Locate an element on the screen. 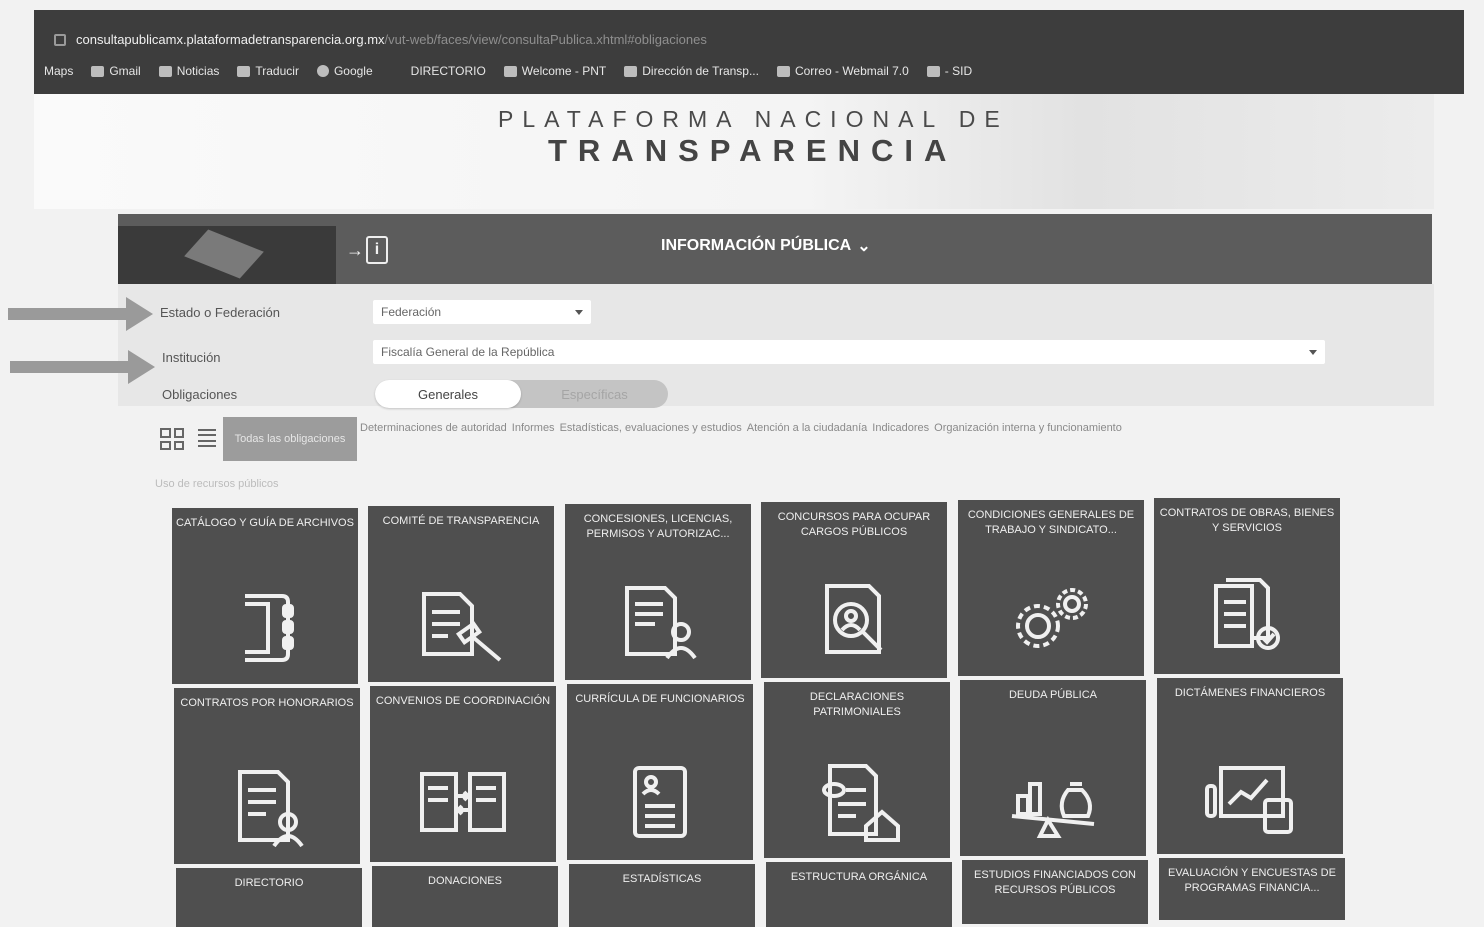 The height and width of the screenshot is (927, 1484). binder-icon is located at coordinates (265, 627).